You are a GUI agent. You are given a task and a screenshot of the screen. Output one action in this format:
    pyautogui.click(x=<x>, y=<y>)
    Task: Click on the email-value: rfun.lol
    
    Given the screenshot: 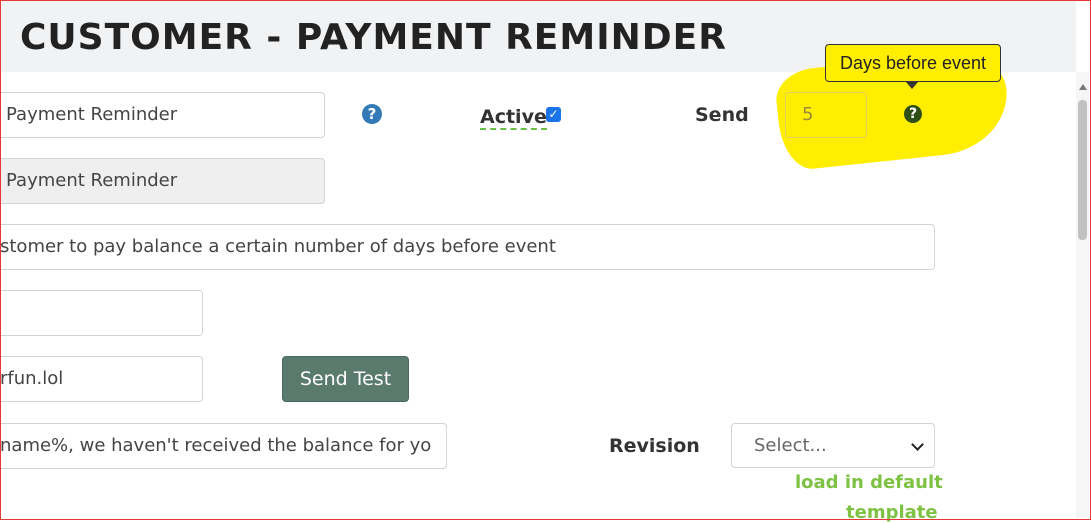 What is the action you would take?
    pyautogui.click(x=32, y=378)
    